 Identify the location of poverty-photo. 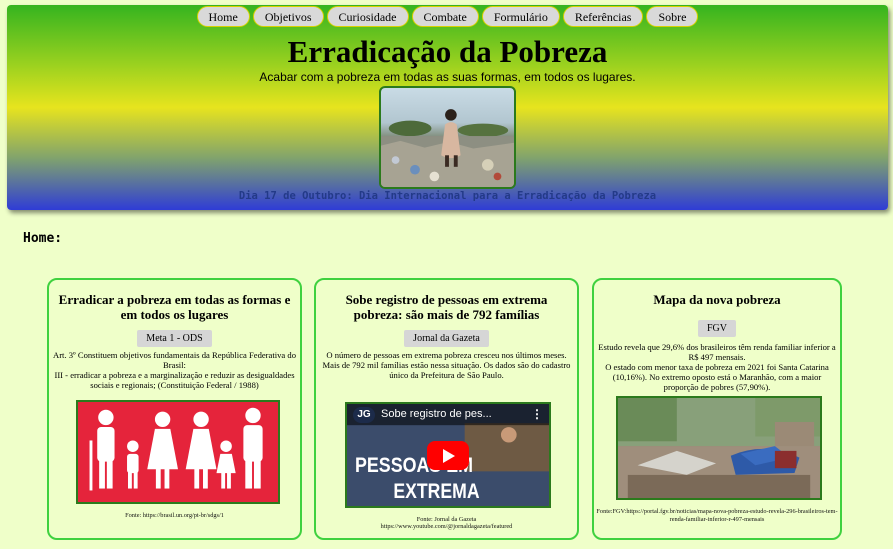
(719, 448).